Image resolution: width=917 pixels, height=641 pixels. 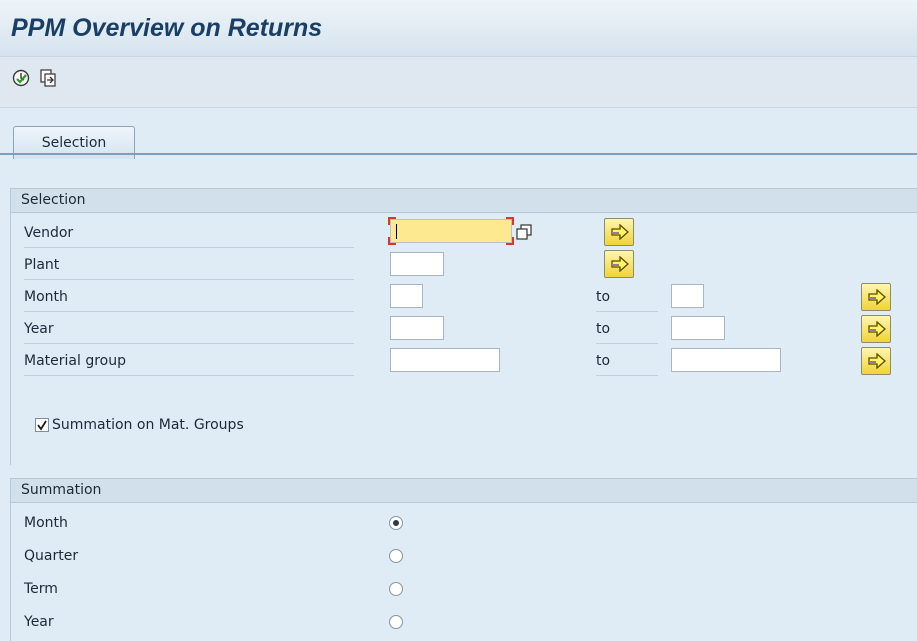 I want to click on checkmark-icon, so click(x=42, y=425).